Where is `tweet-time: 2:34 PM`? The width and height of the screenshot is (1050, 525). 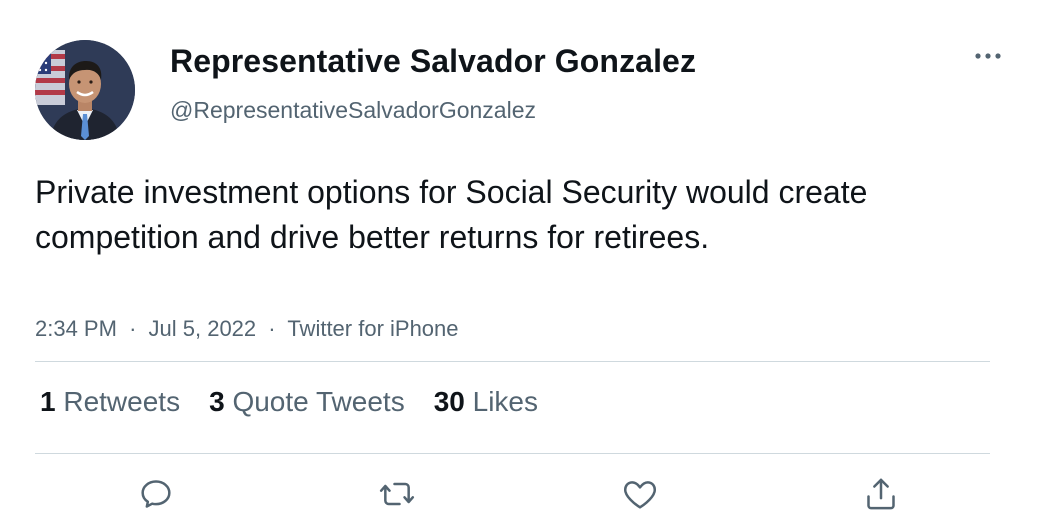
tweet-time: 2:34 PM is located at coordinates (76, 328).